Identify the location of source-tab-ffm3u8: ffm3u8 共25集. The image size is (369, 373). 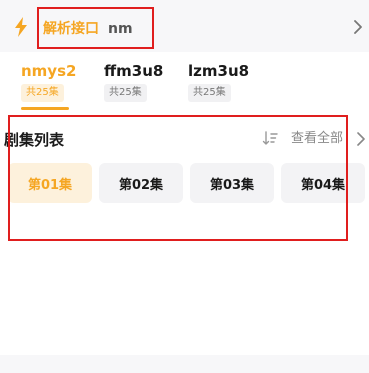
(133, 82).